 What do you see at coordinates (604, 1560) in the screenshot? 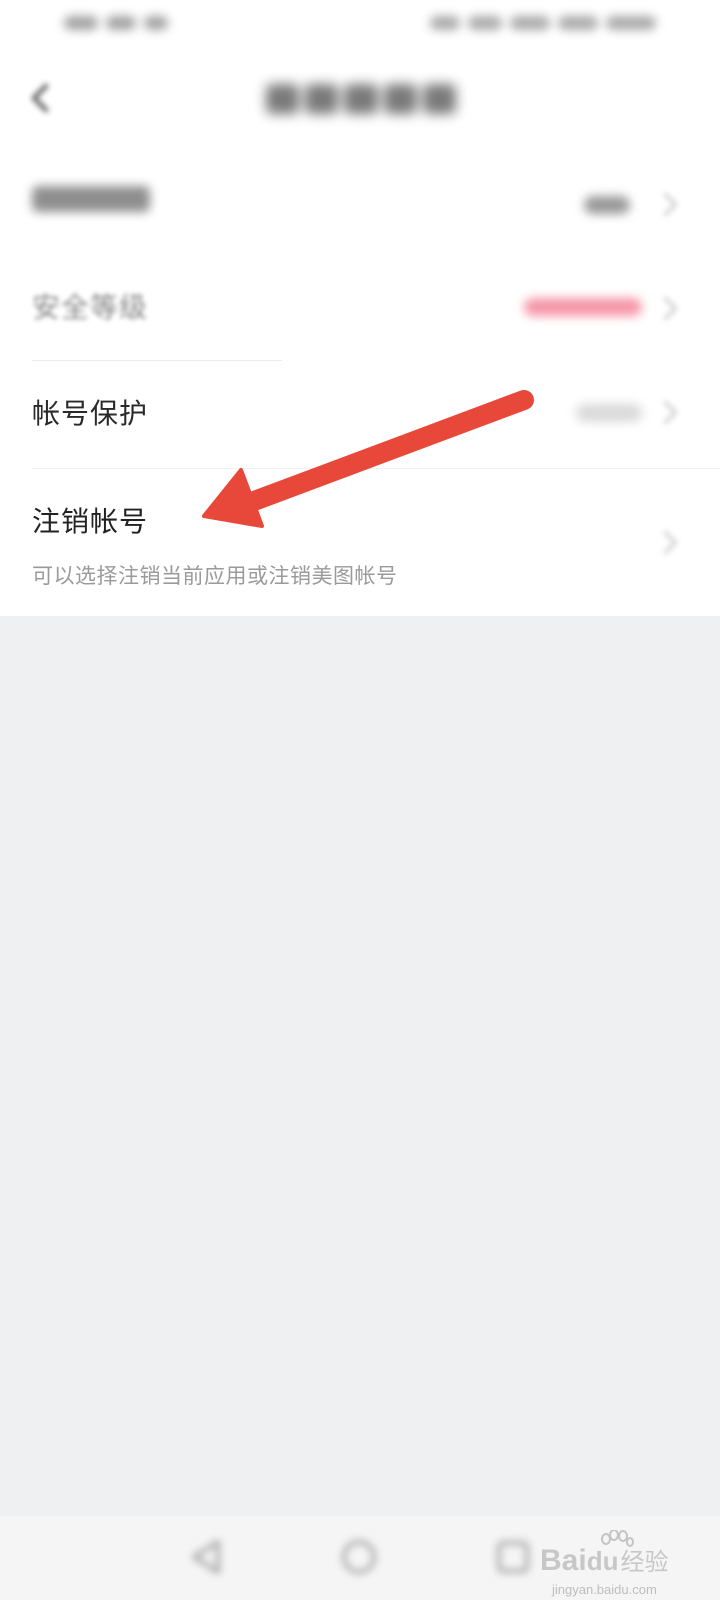
I see `watermark-brand: Baidu经验` at bounding box center [604, 1560].